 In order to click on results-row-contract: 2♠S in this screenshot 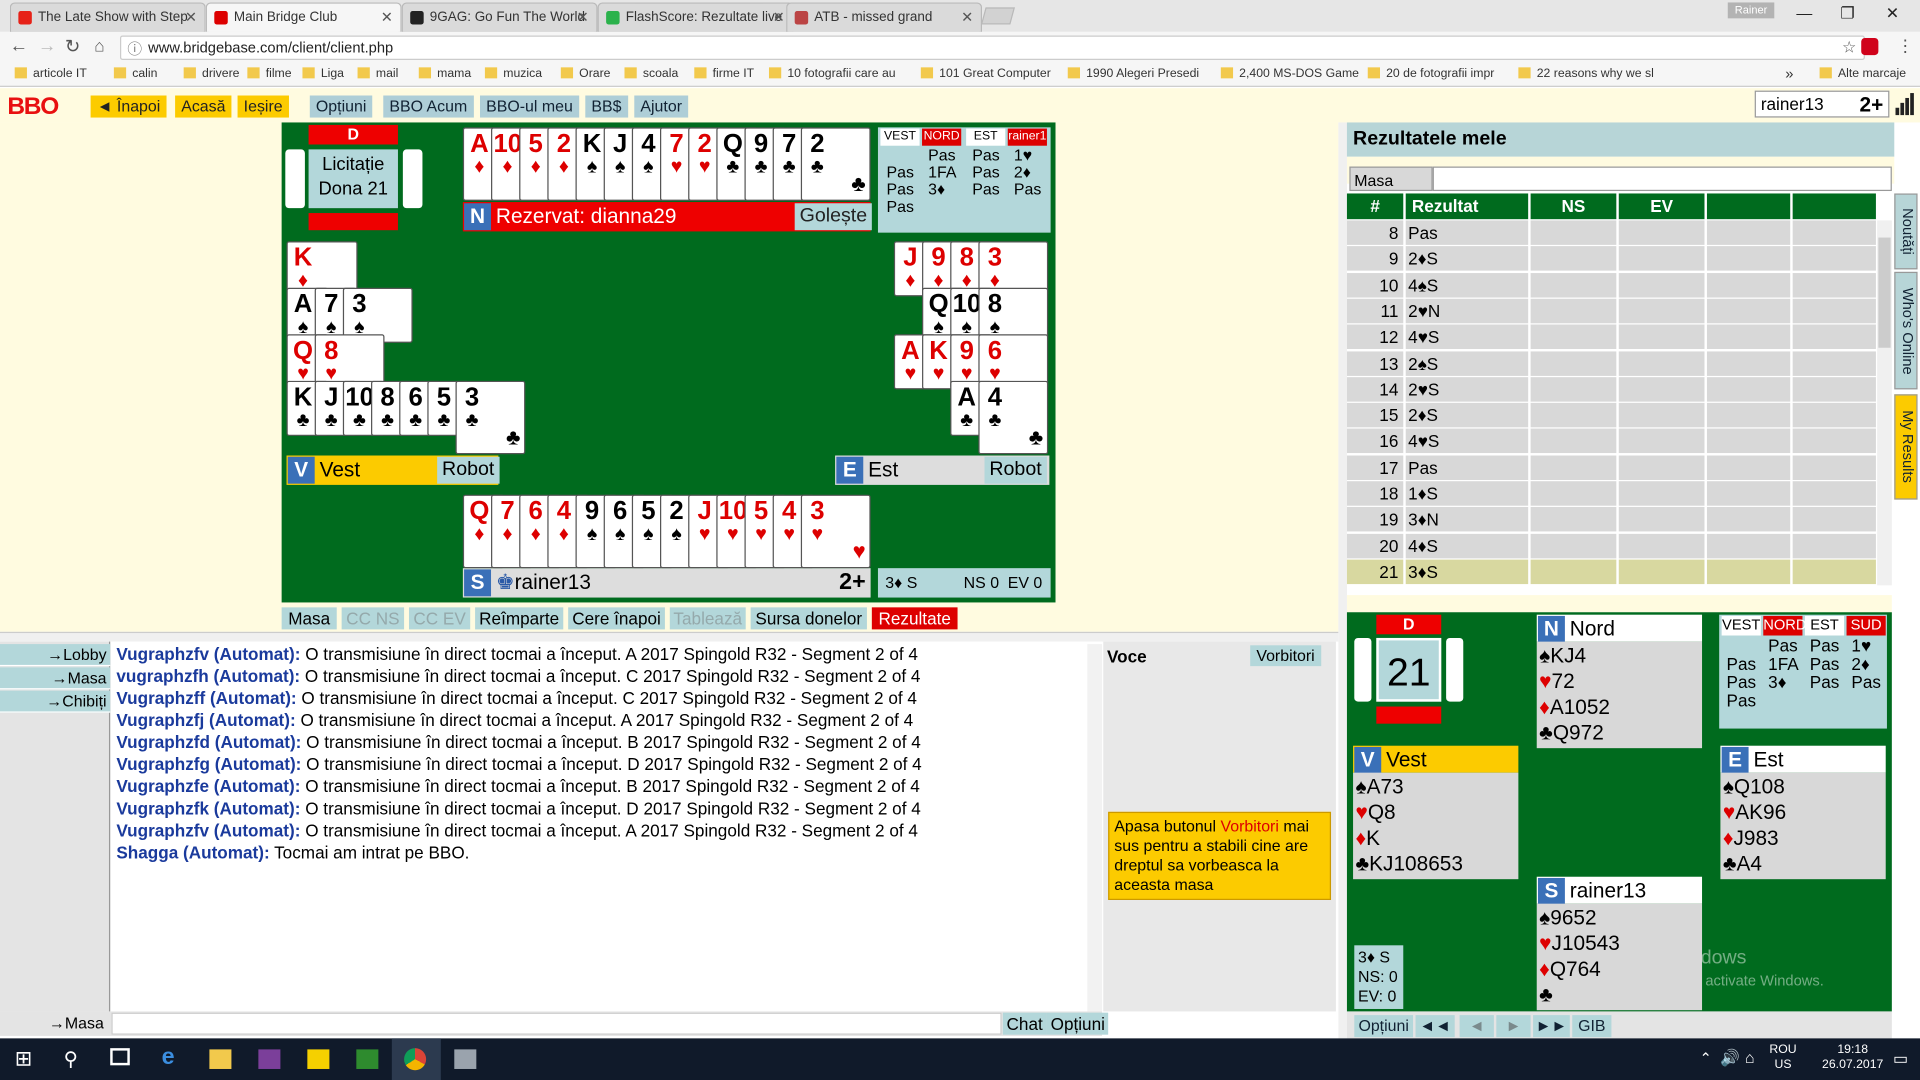, I will do `click(1467, 363)`.